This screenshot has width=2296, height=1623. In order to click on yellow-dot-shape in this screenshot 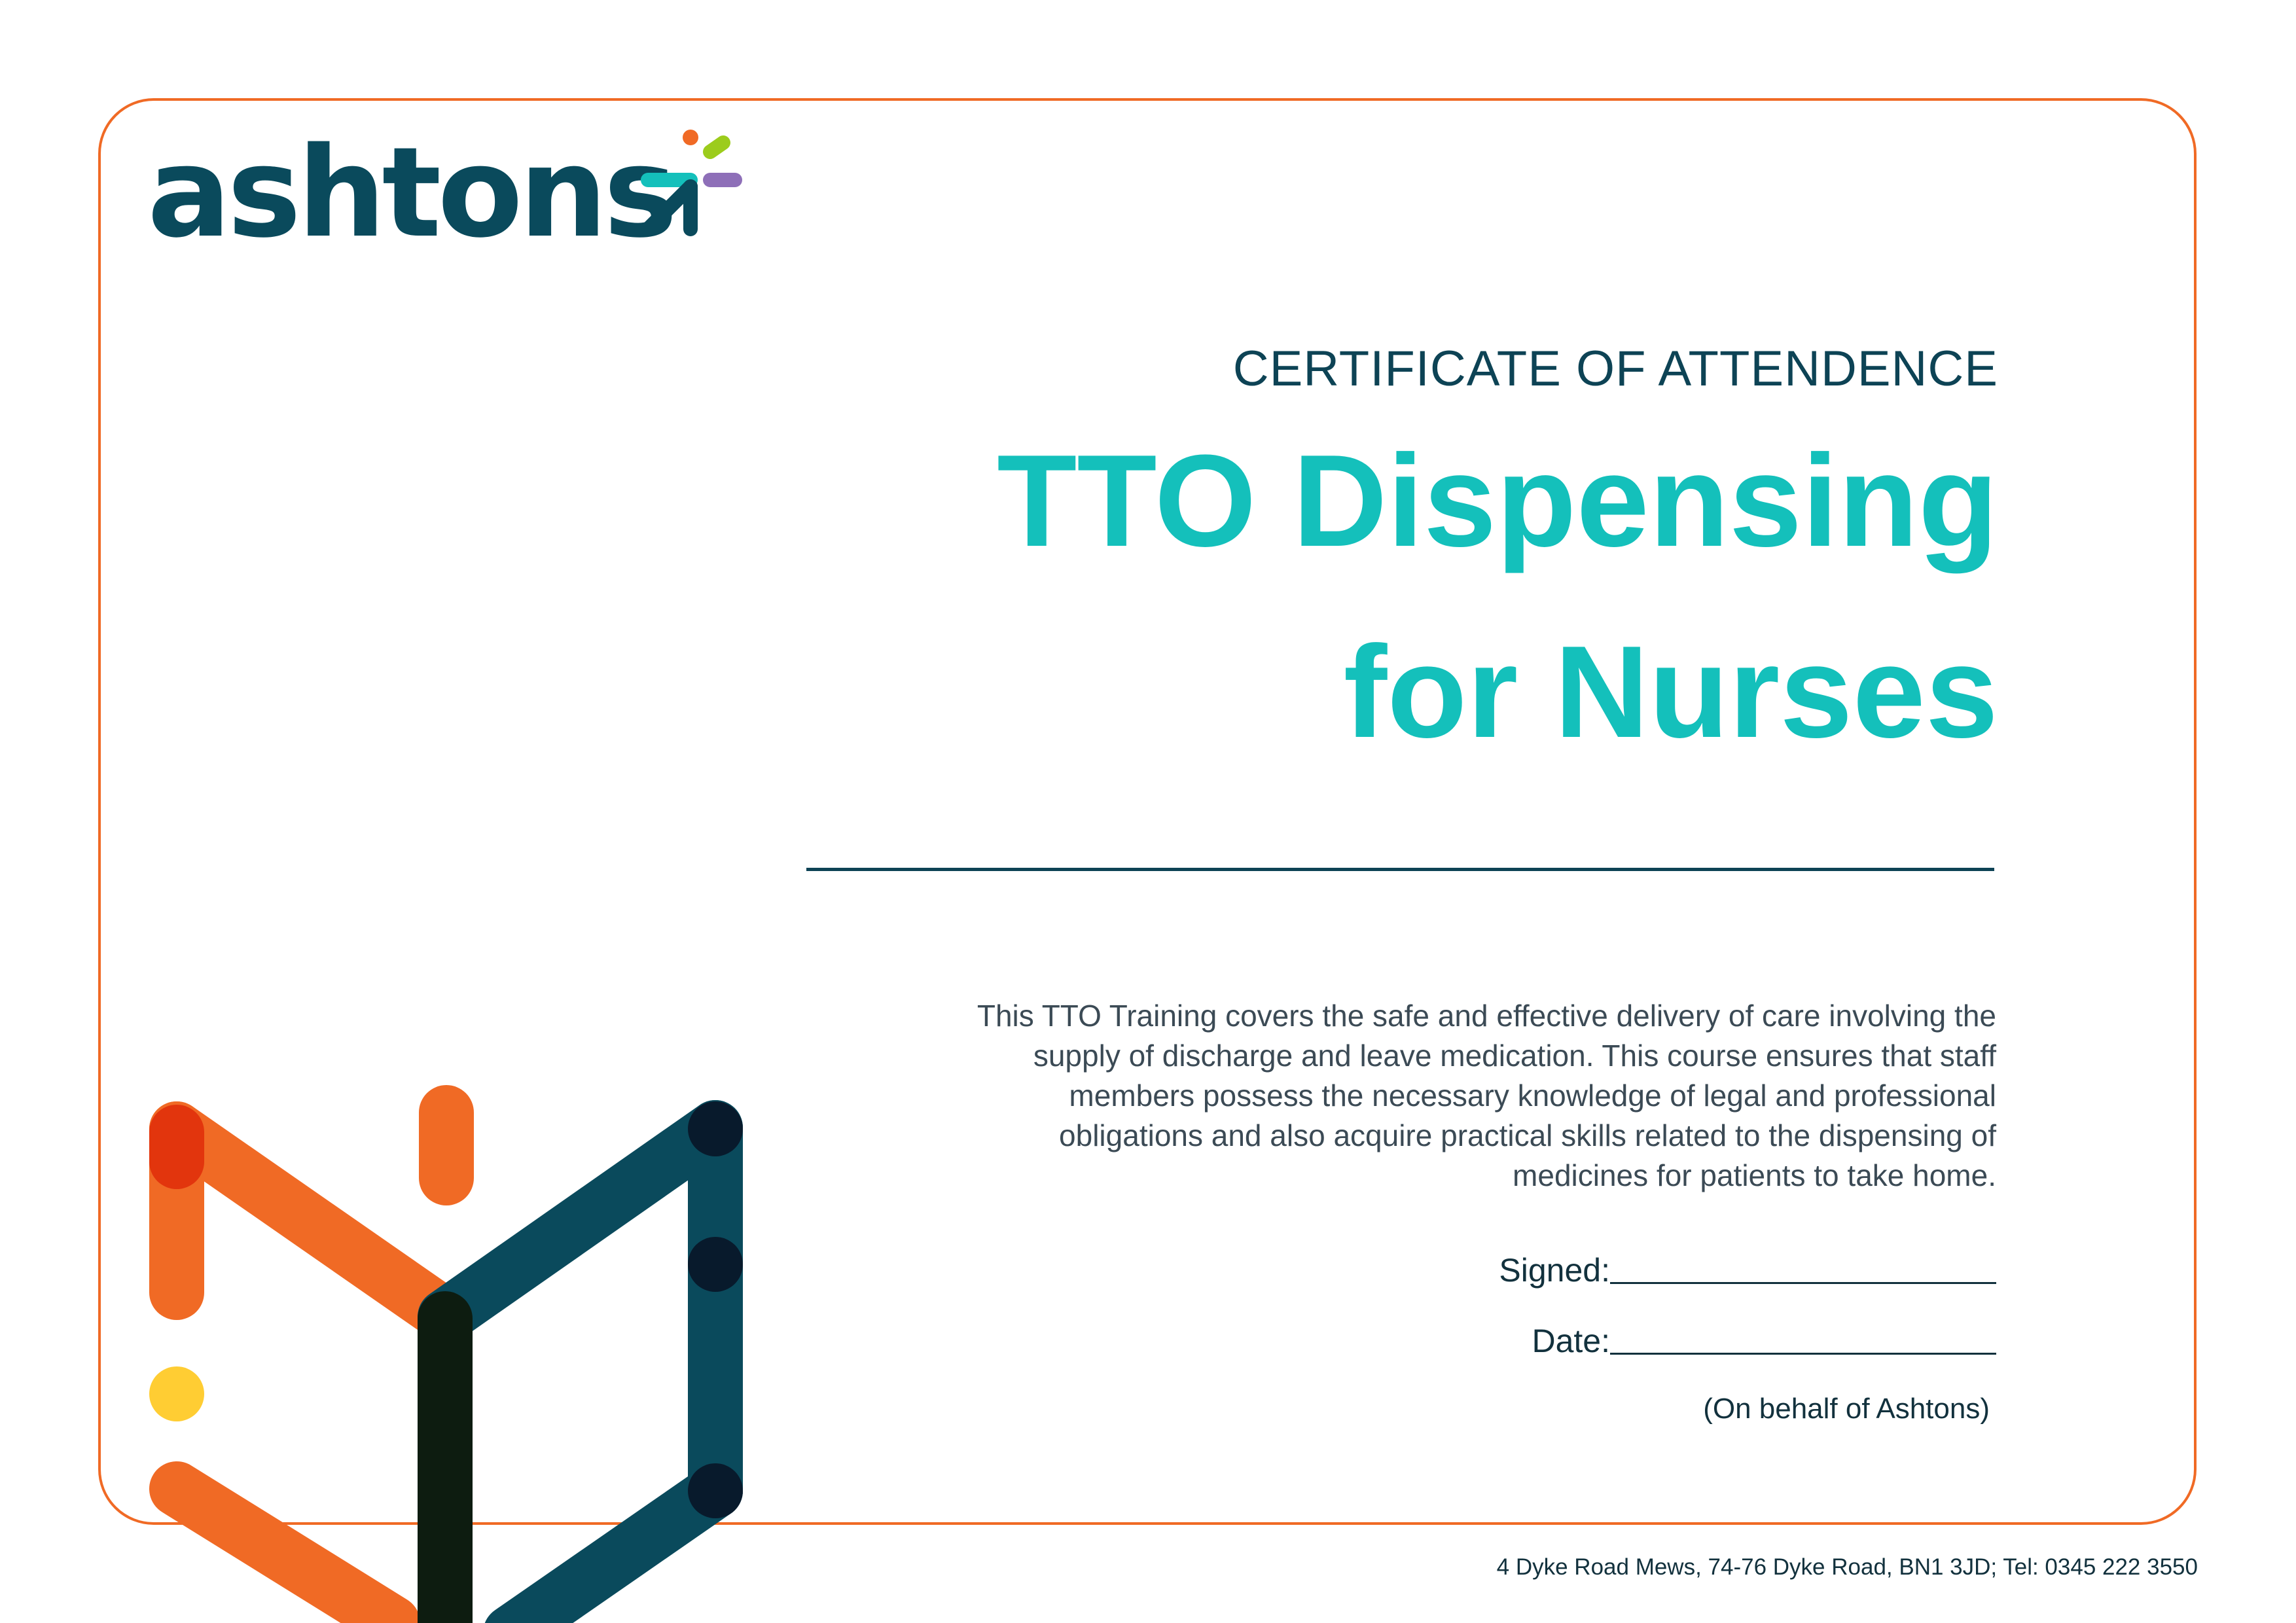, I will do `click(176, 1394)`.